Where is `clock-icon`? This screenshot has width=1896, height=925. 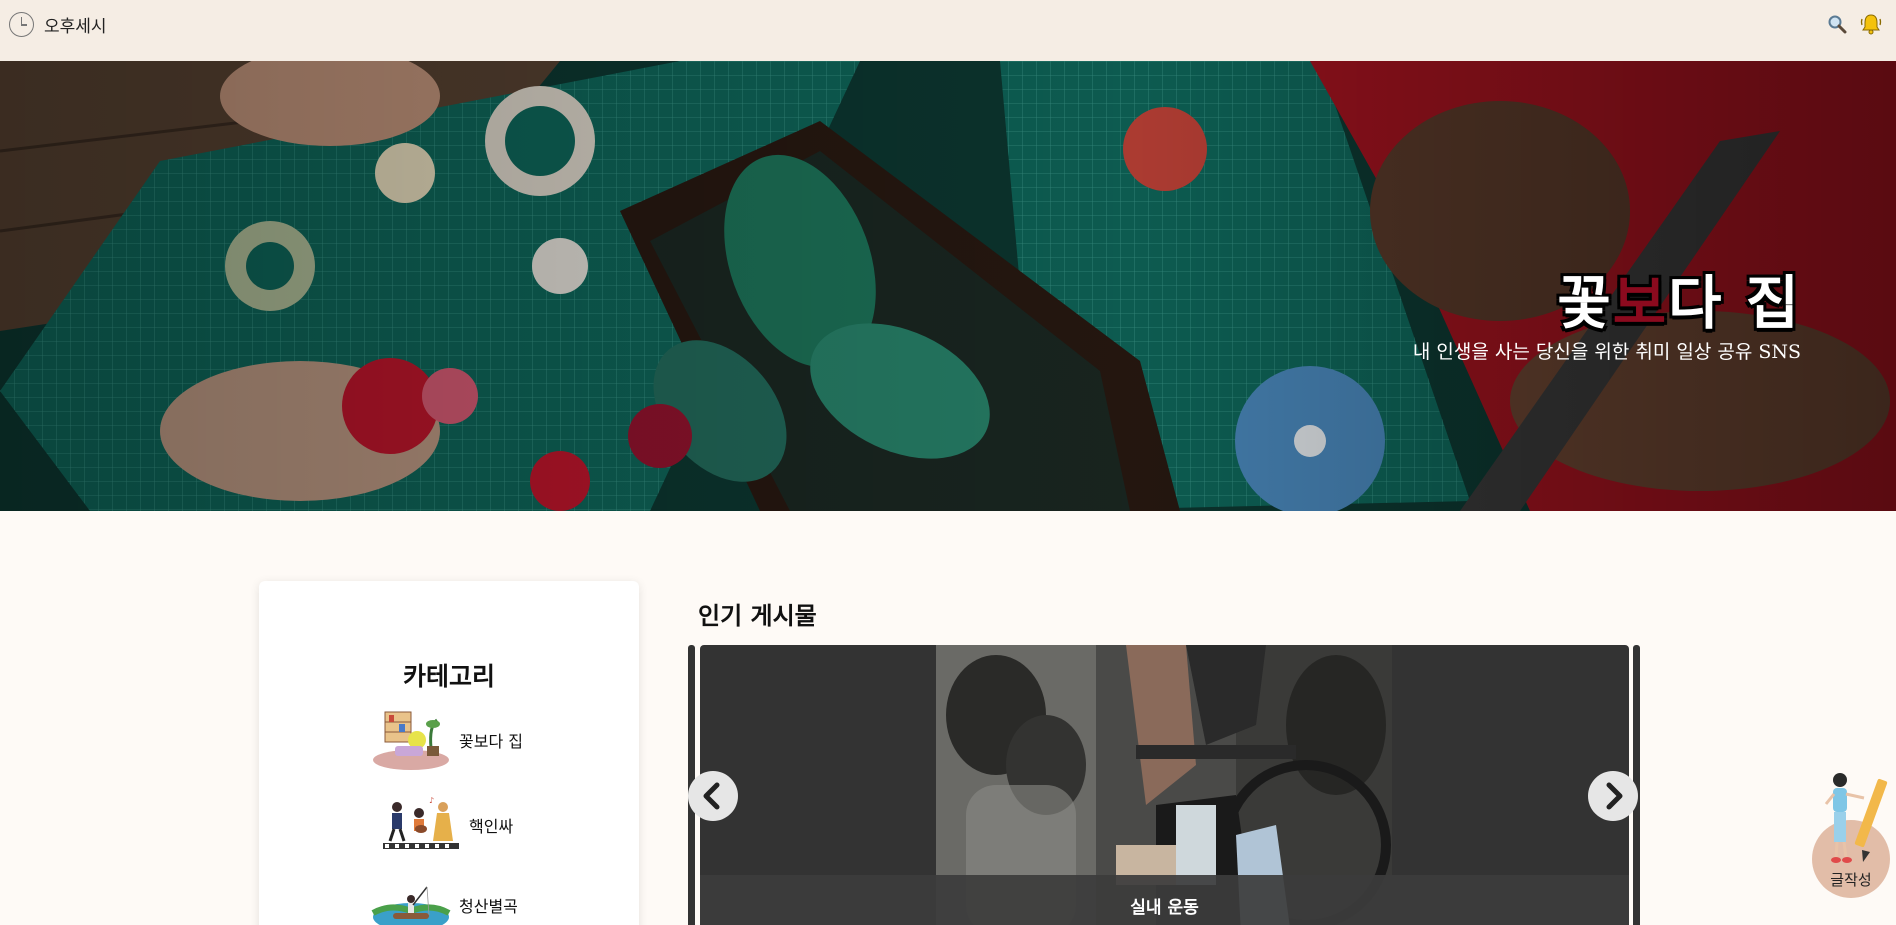
clock-icon is located at coordinates (21, 24).